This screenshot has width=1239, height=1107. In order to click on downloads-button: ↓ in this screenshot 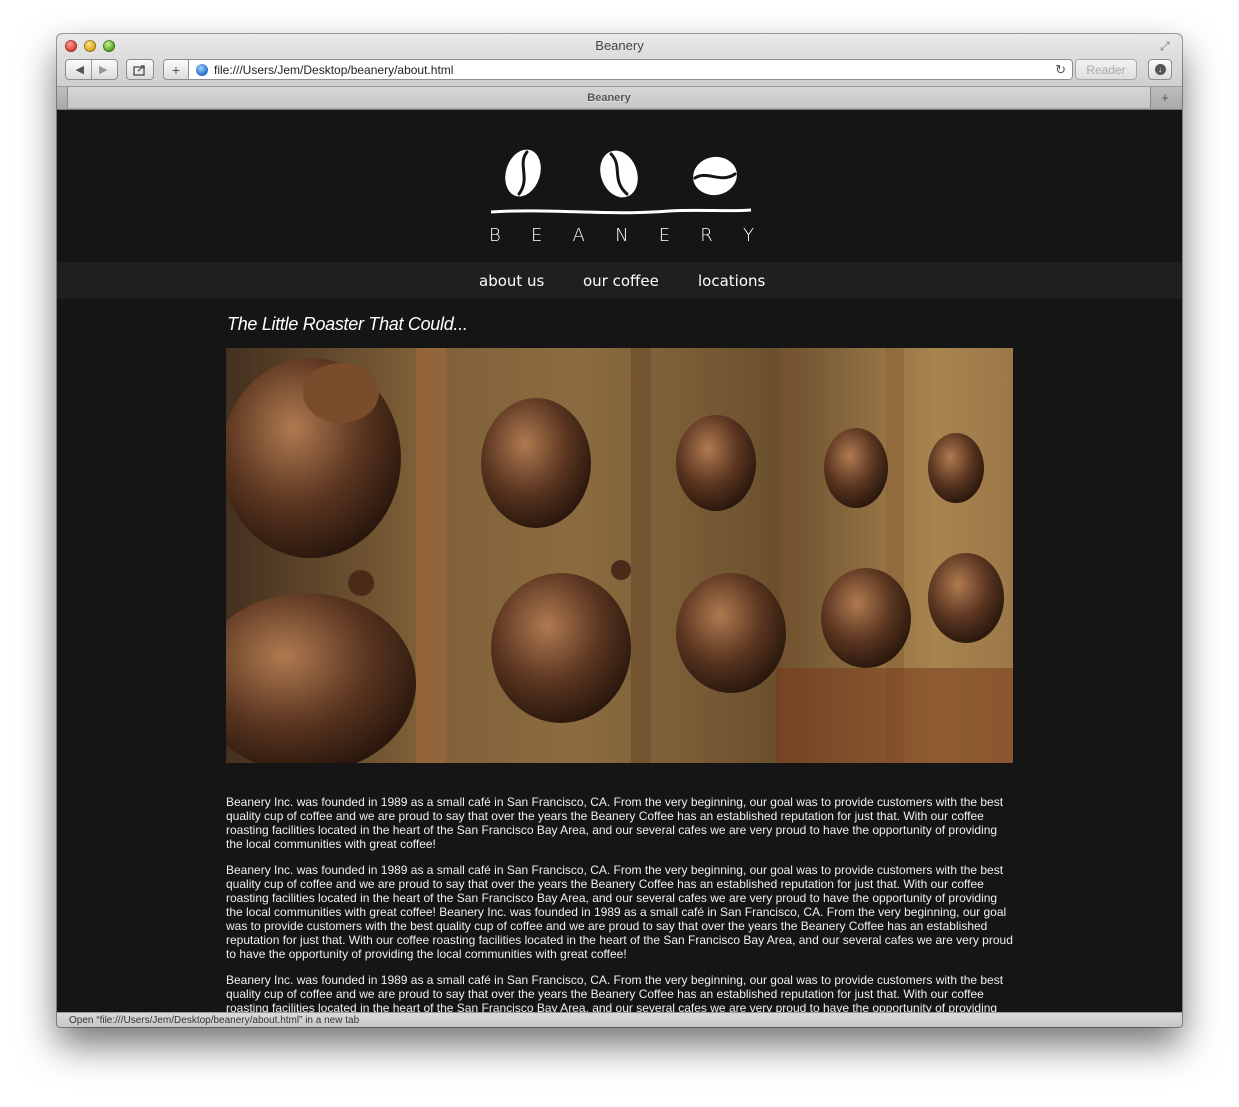, I will do `click(1160, 69)`.